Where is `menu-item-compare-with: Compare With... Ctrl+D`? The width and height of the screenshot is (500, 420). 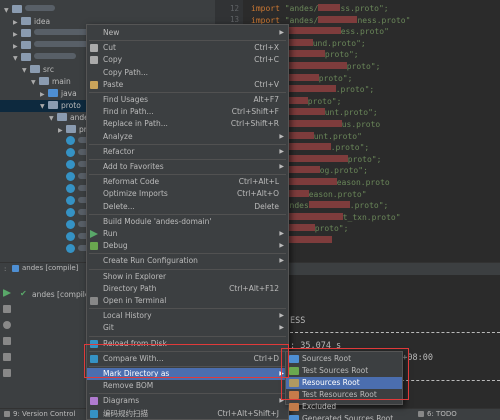
menu-item-compare-with: Compare With... Ctrl+D is located at coordinates (187, 359).